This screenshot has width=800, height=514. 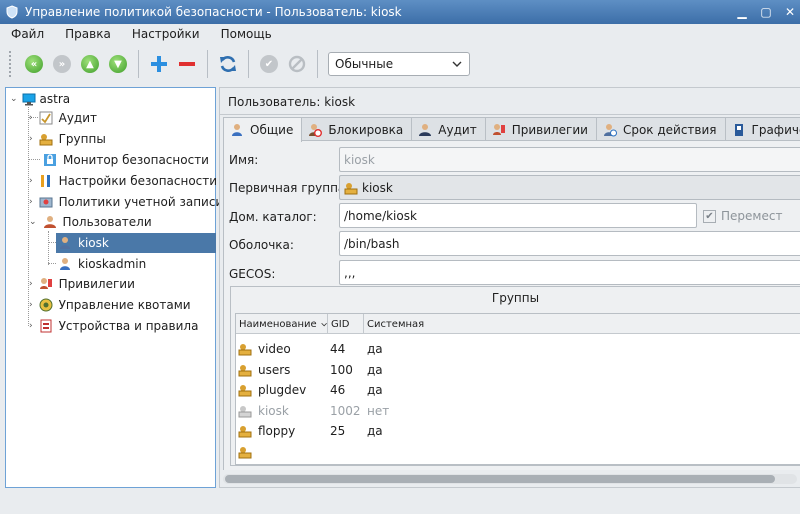 What do you see at coordinates (165, 34) in the screenshot?
I see `menu-settings: Настройки` at bounding box center [165, 34].